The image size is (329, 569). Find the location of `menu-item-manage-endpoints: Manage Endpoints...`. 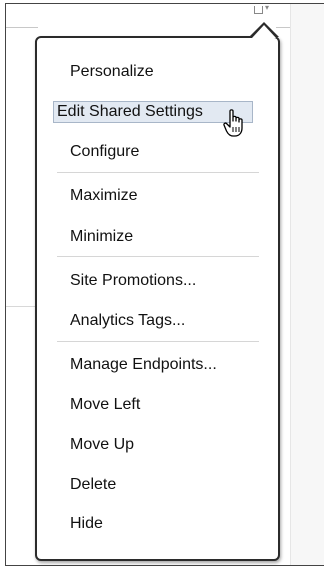

menu-item-manage-endpoints: Manage Endpoints... is located at coordinates (143, 365).